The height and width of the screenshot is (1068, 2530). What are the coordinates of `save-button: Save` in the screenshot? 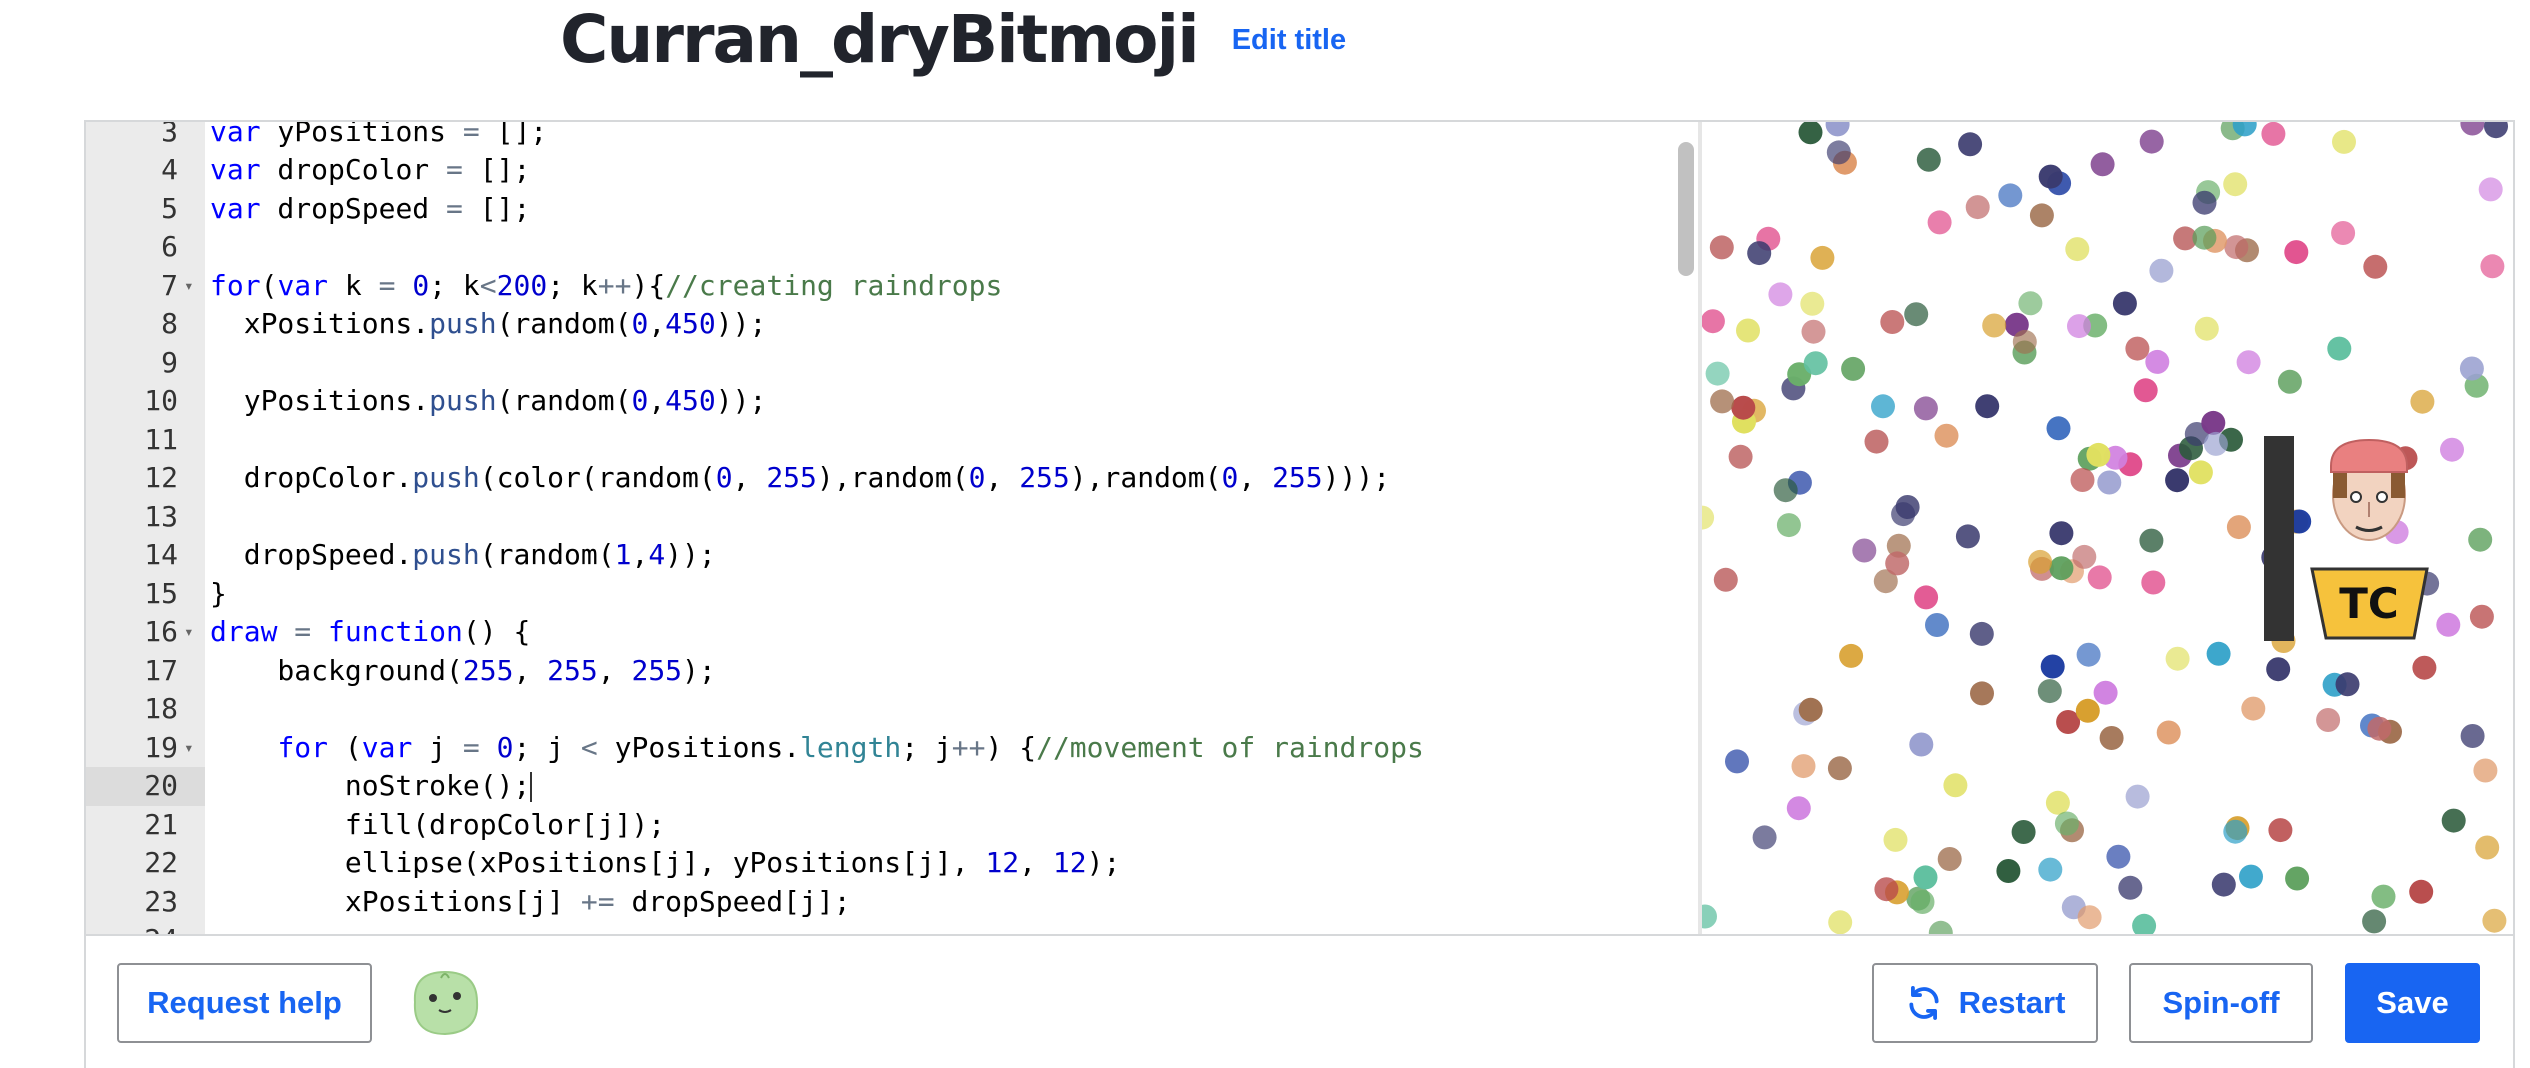 It's located at (2412, 1003).